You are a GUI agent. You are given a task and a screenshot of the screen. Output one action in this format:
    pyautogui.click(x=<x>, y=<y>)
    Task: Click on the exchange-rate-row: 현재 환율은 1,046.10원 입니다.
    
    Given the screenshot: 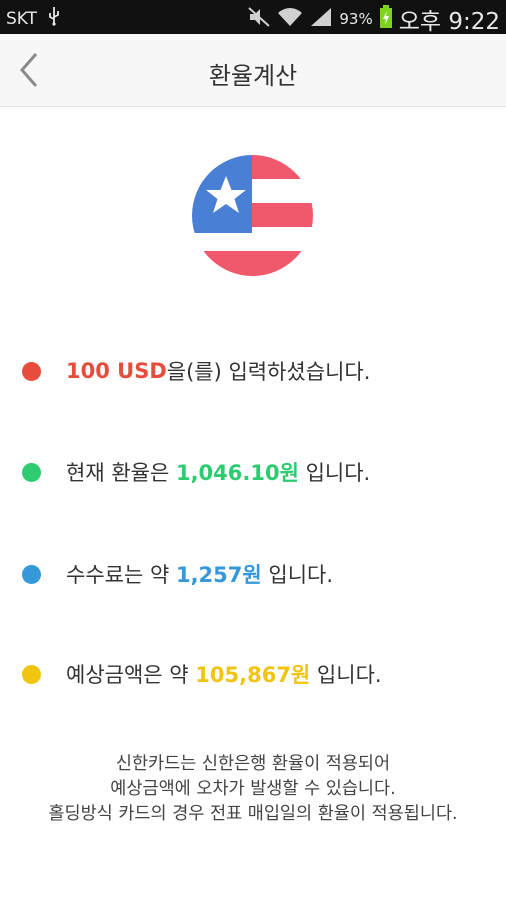 What is the action you would take?
    pyautogui.click(x=196, y=472)
    